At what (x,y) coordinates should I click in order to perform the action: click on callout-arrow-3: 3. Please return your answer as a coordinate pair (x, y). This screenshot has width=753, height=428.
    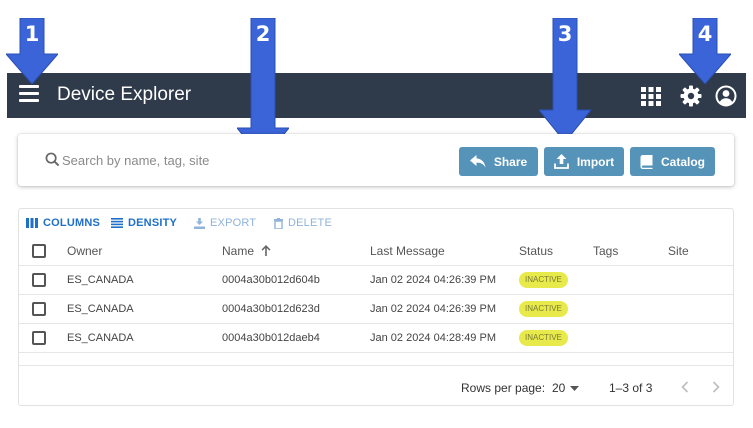
    Looking at the image, I should click on (565, 80).